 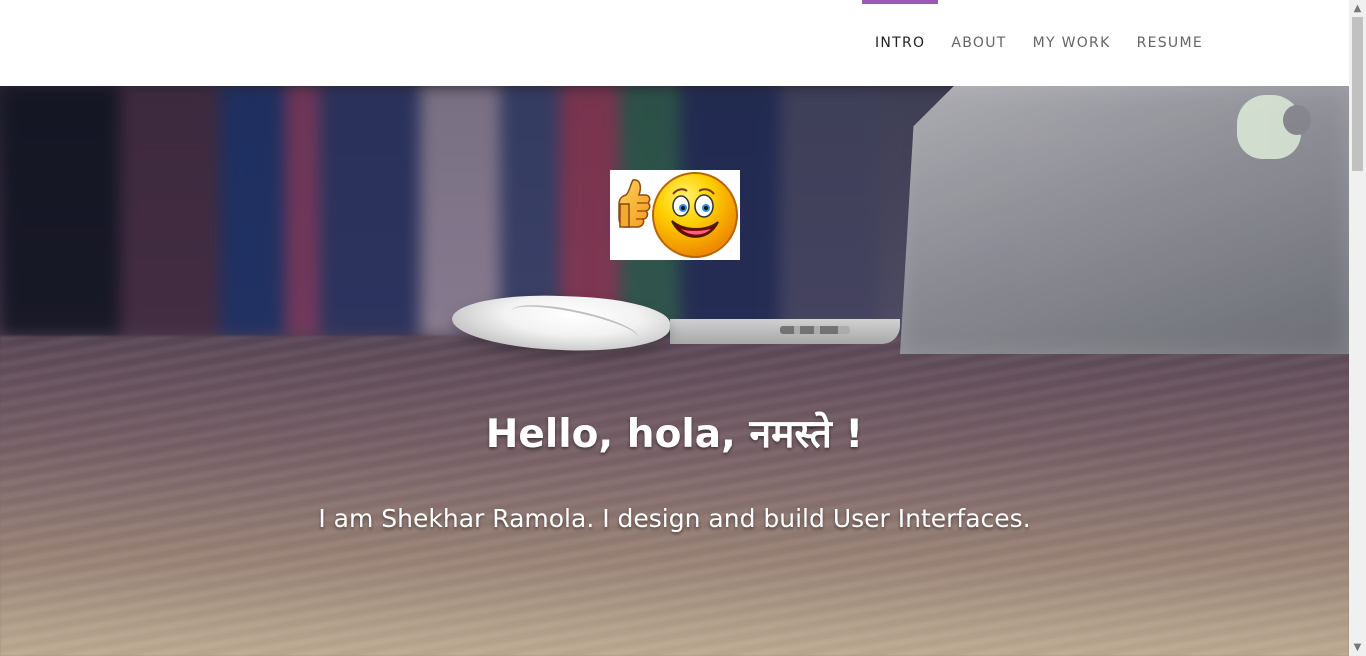 I want to click on nav-intro-link: INTRO, so click(x=900, y=43).